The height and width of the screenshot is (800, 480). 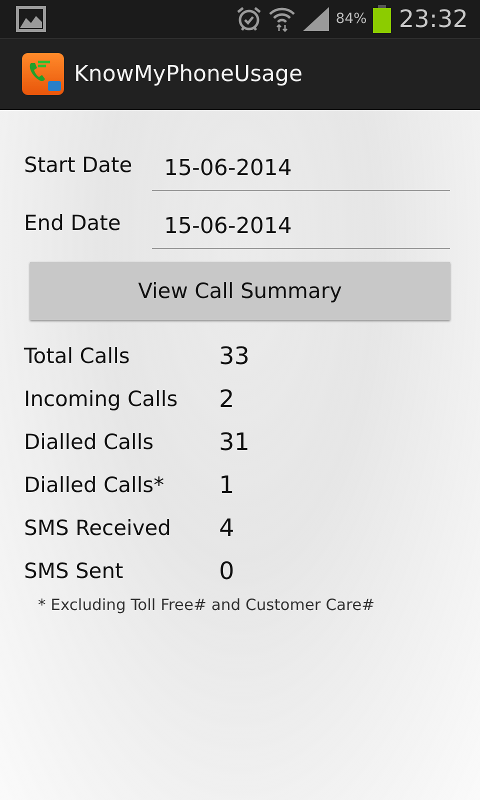 What do you see at coordinates (31, 19) in the screenshot?
I see `picture-notification-icon` at bounding box center [31, 19].